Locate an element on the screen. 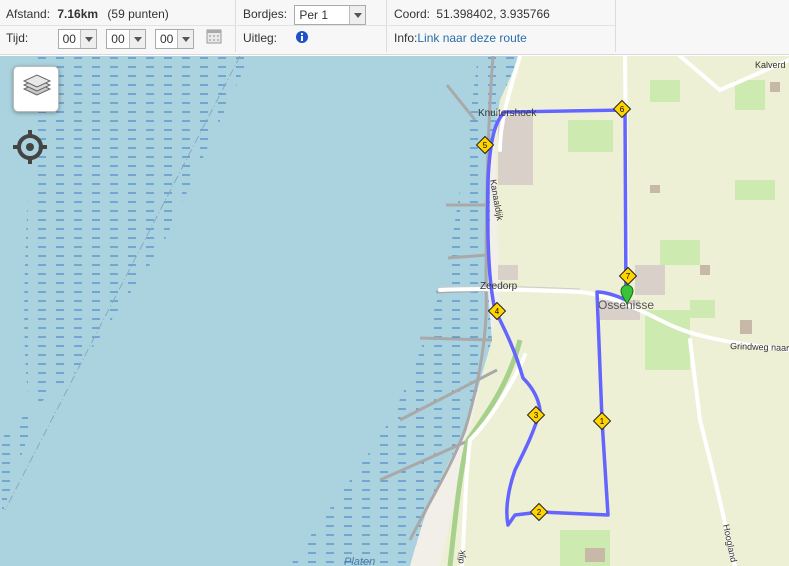  signs-row: Bordjes: Per 1 is located at coordinates (305, 14).